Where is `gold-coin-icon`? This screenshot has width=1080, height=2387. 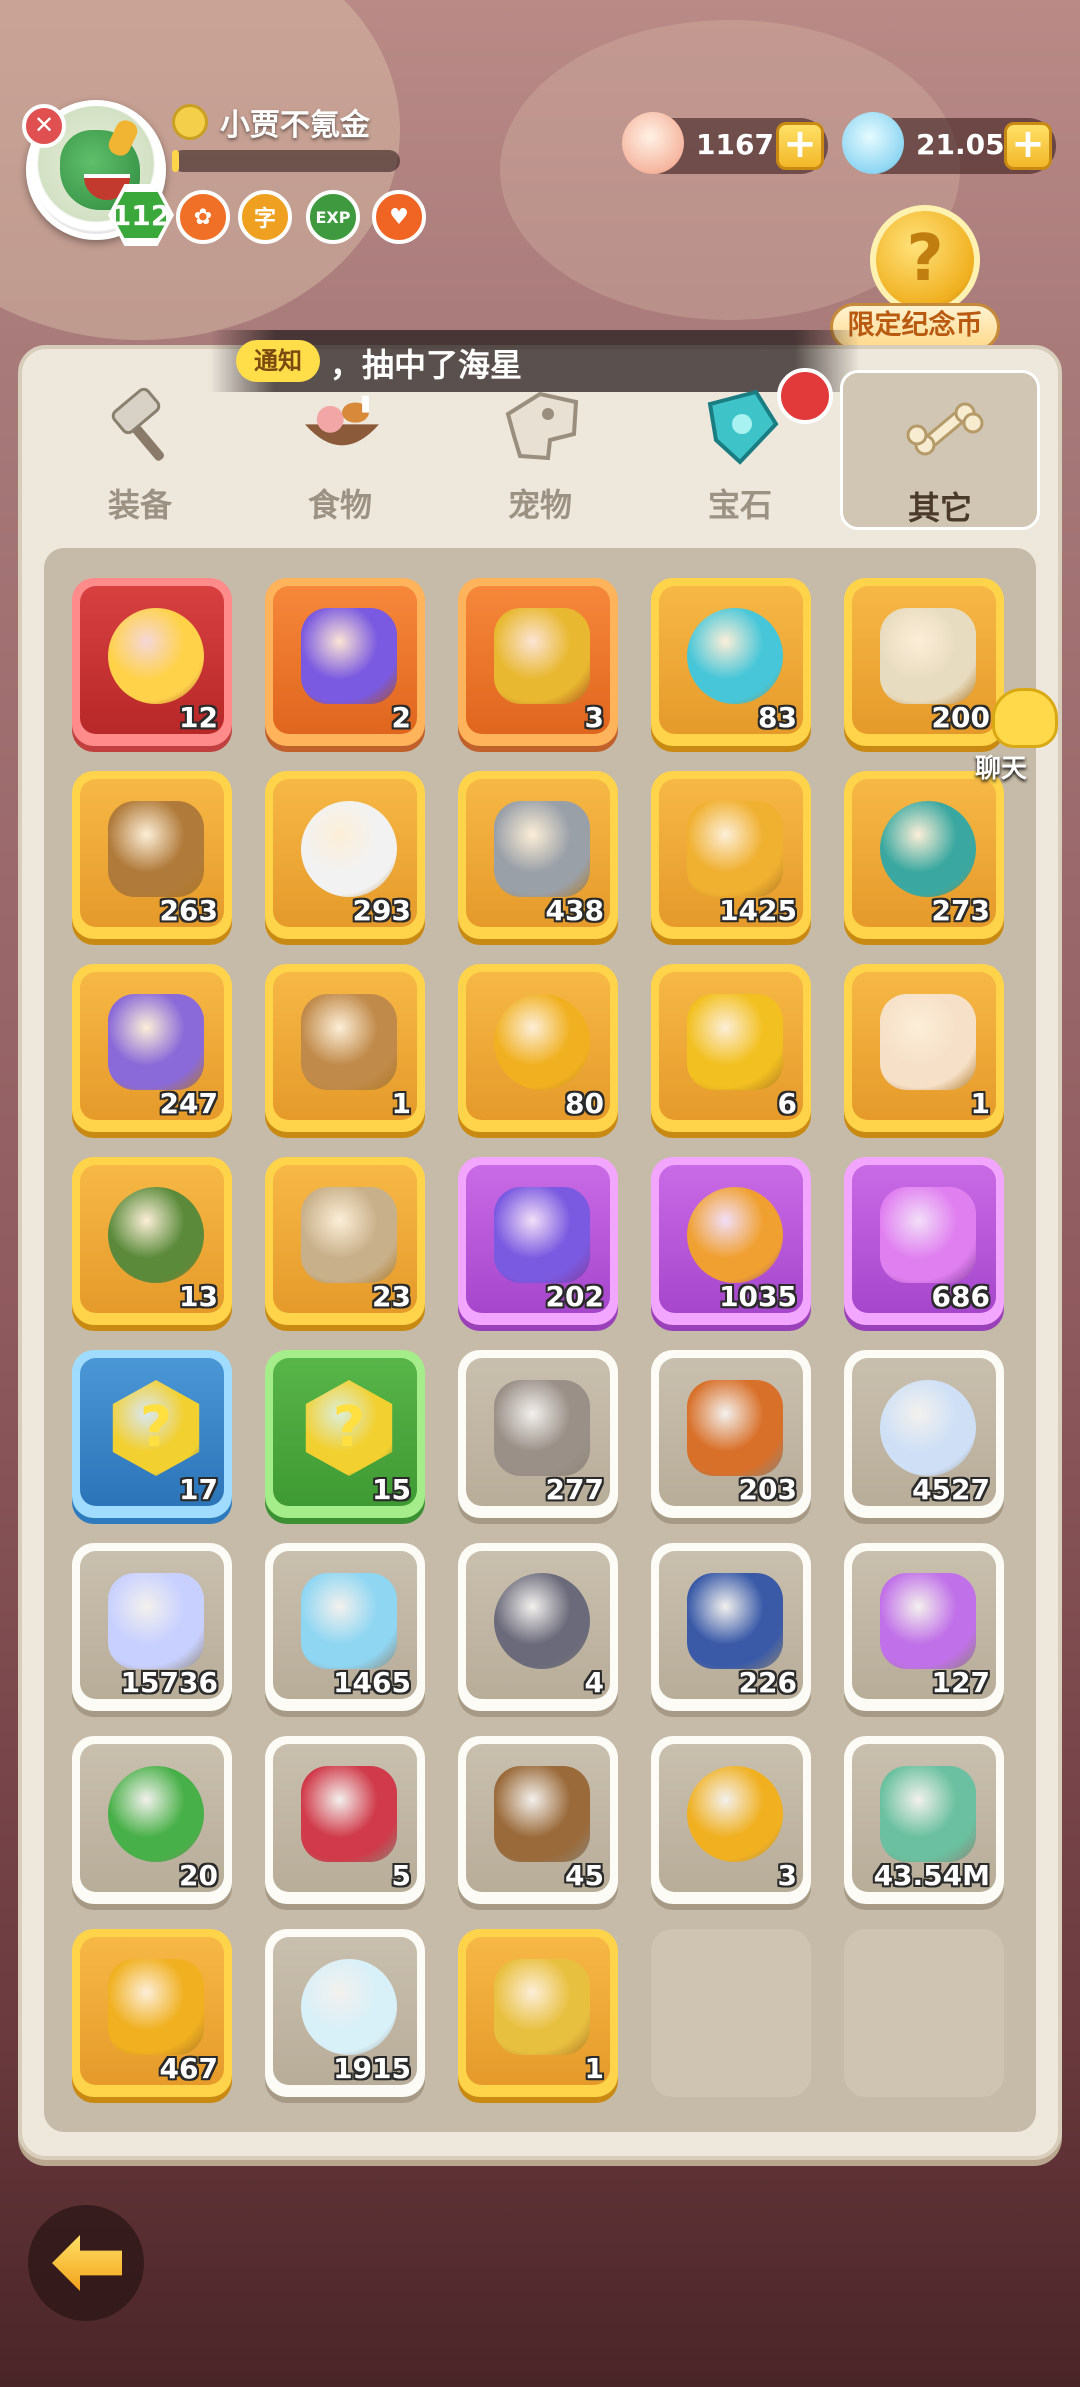 gold-coin-icon is located at coordinates (542, 1042).